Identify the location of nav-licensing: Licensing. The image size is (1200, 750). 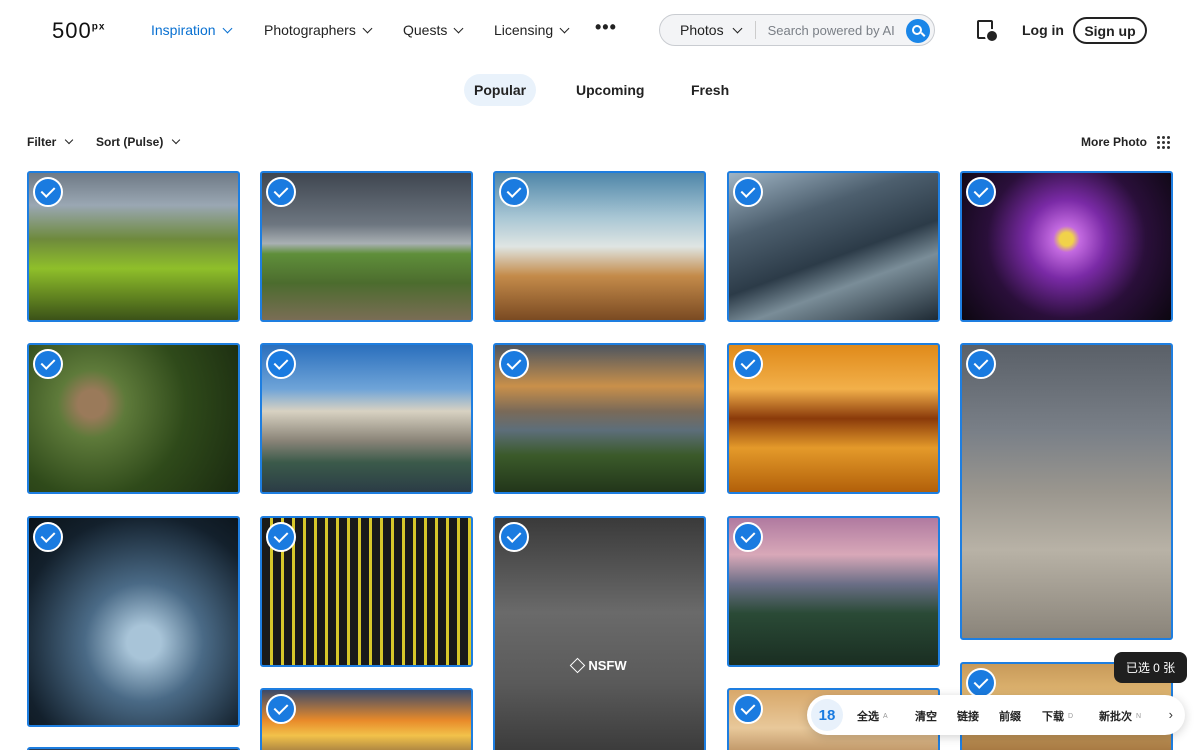
(532, 30).